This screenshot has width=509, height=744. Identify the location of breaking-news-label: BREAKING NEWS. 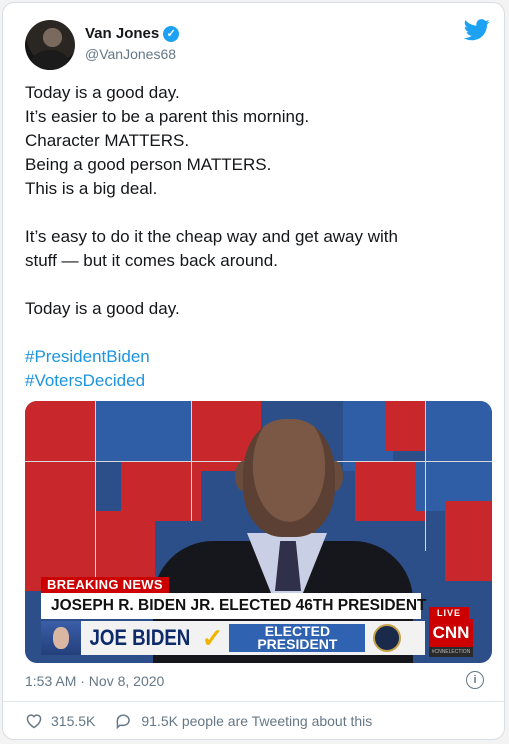
(105, 585).